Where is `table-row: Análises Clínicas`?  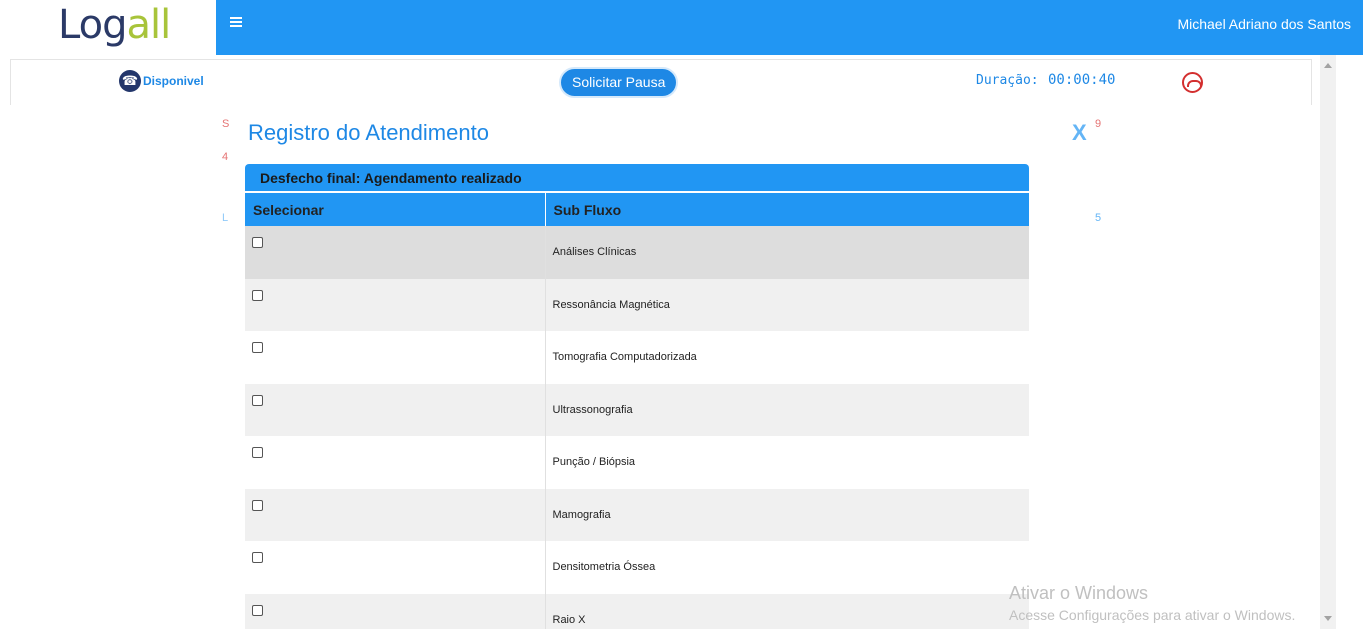 table-row: Análises Clínicas is located at coordinates (637, 252).